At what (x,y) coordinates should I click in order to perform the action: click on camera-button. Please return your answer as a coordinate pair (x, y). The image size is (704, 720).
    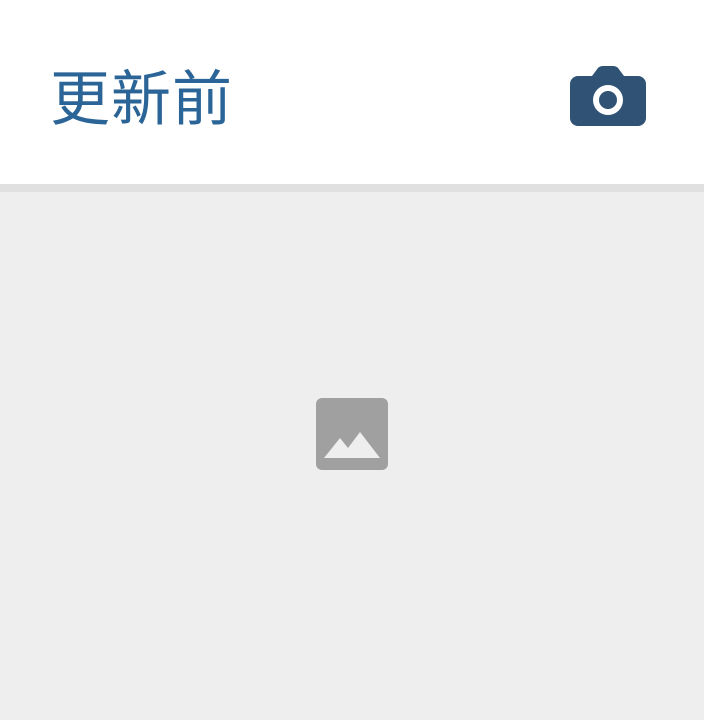
    Looking at the image, I should click on (608, 97).